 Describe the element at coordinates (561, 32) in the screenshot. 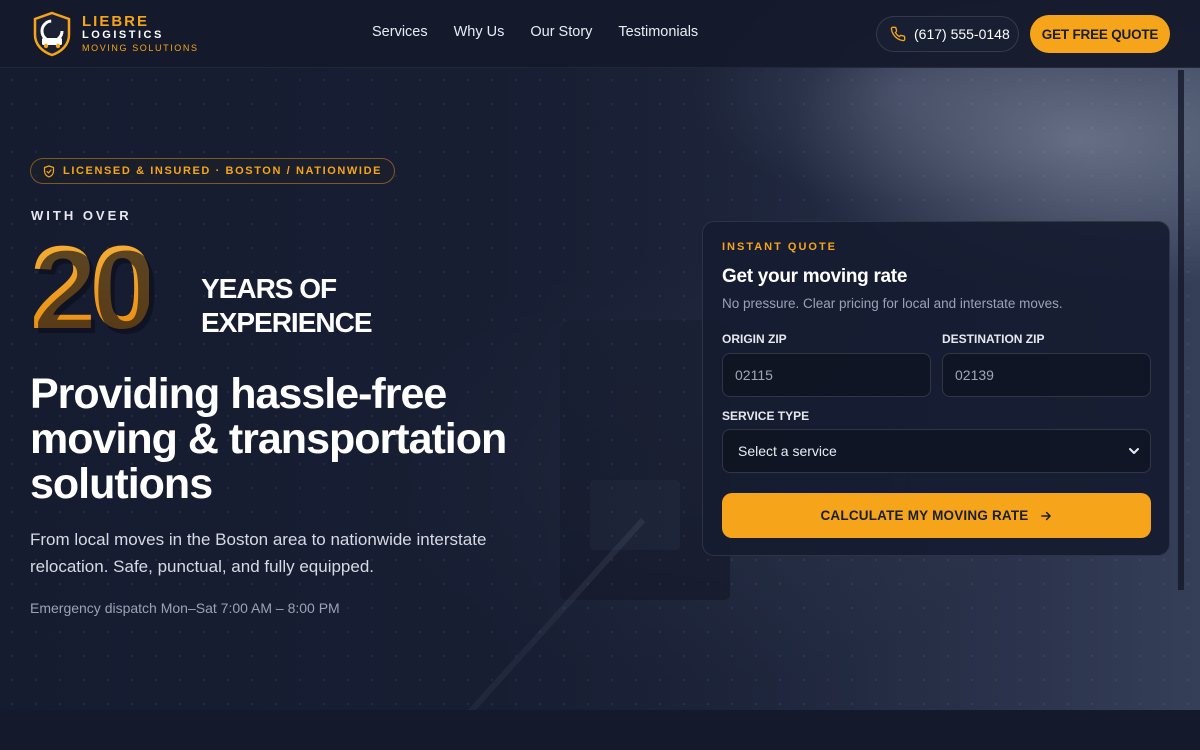

I see `nav-item-our-story: Our Story` at that location.